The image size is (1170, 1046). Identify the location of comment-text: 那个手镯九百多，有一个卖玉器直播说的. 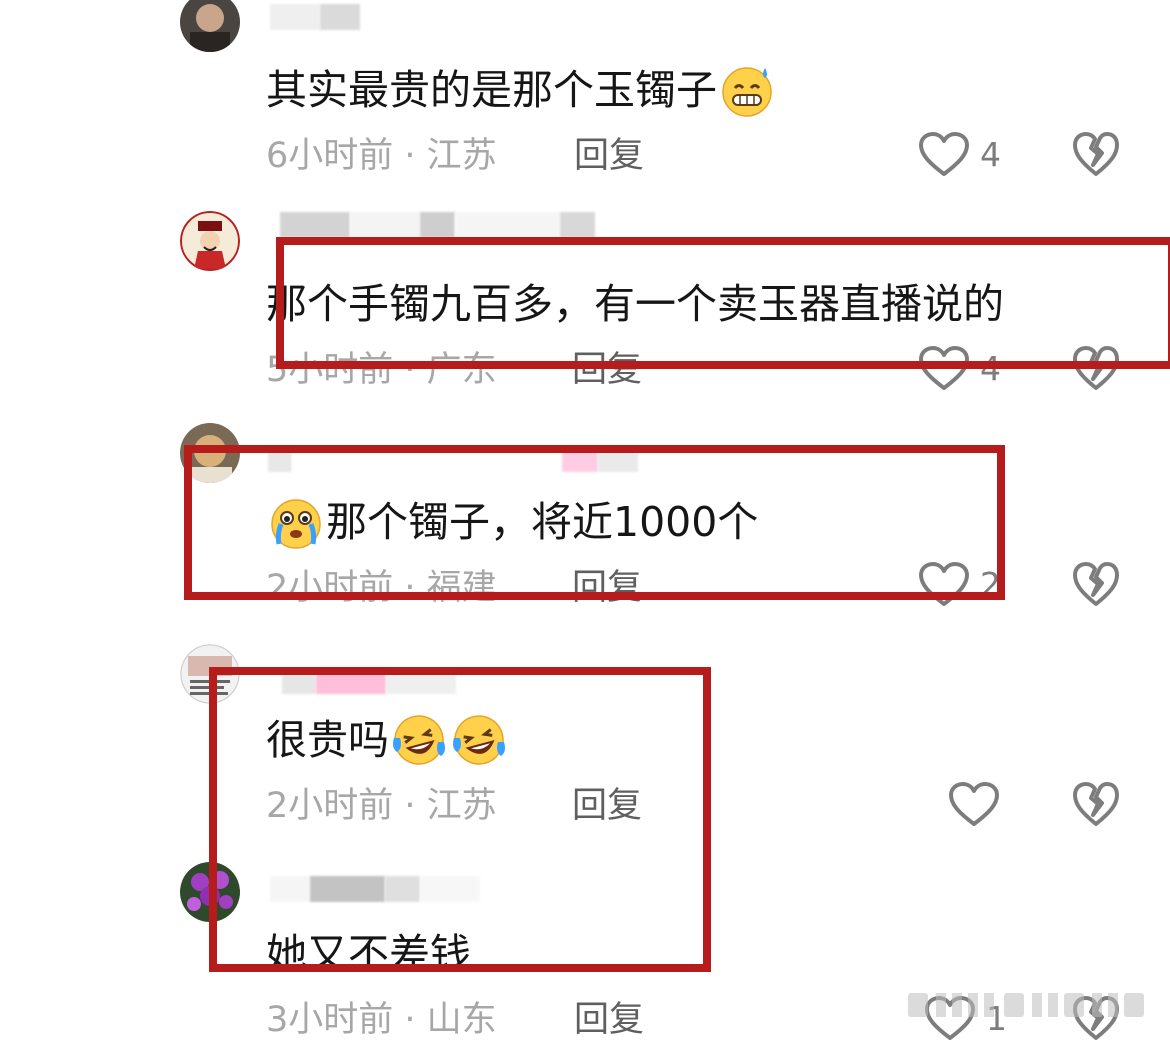
(635, 304).